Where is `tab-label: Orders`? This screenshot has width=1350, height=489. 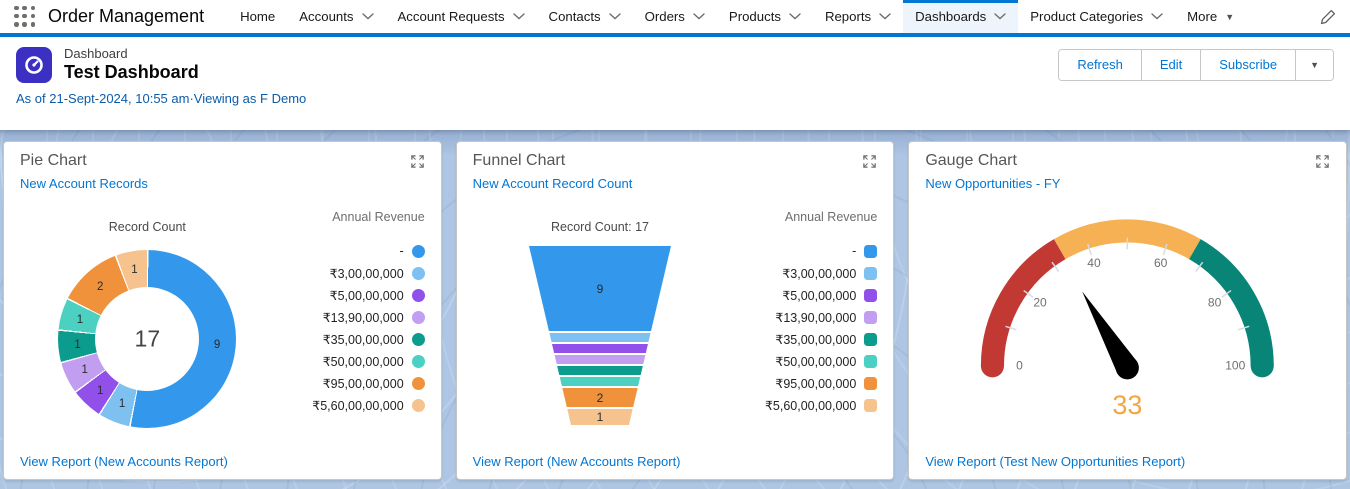
tab-label: Orders is located at coordinates (664, 16).